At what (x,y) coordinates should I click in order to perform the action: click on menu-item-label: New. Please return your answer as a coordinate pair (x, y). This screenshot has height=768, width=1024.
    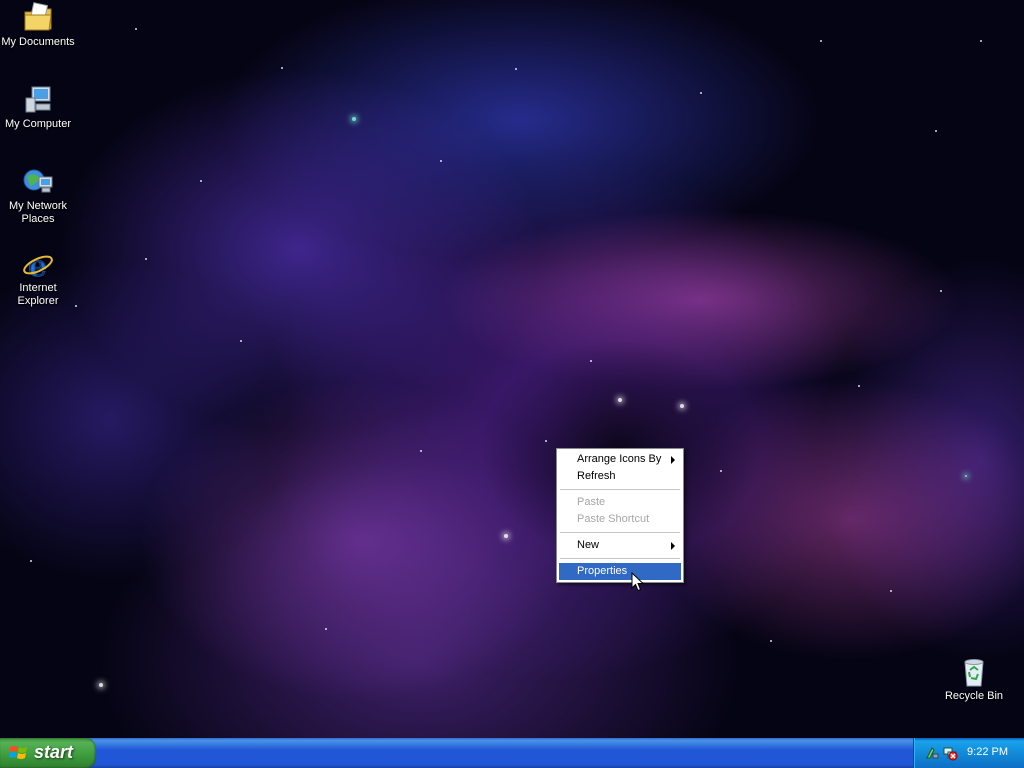
    Looking at the image, I should click on (588, 545).